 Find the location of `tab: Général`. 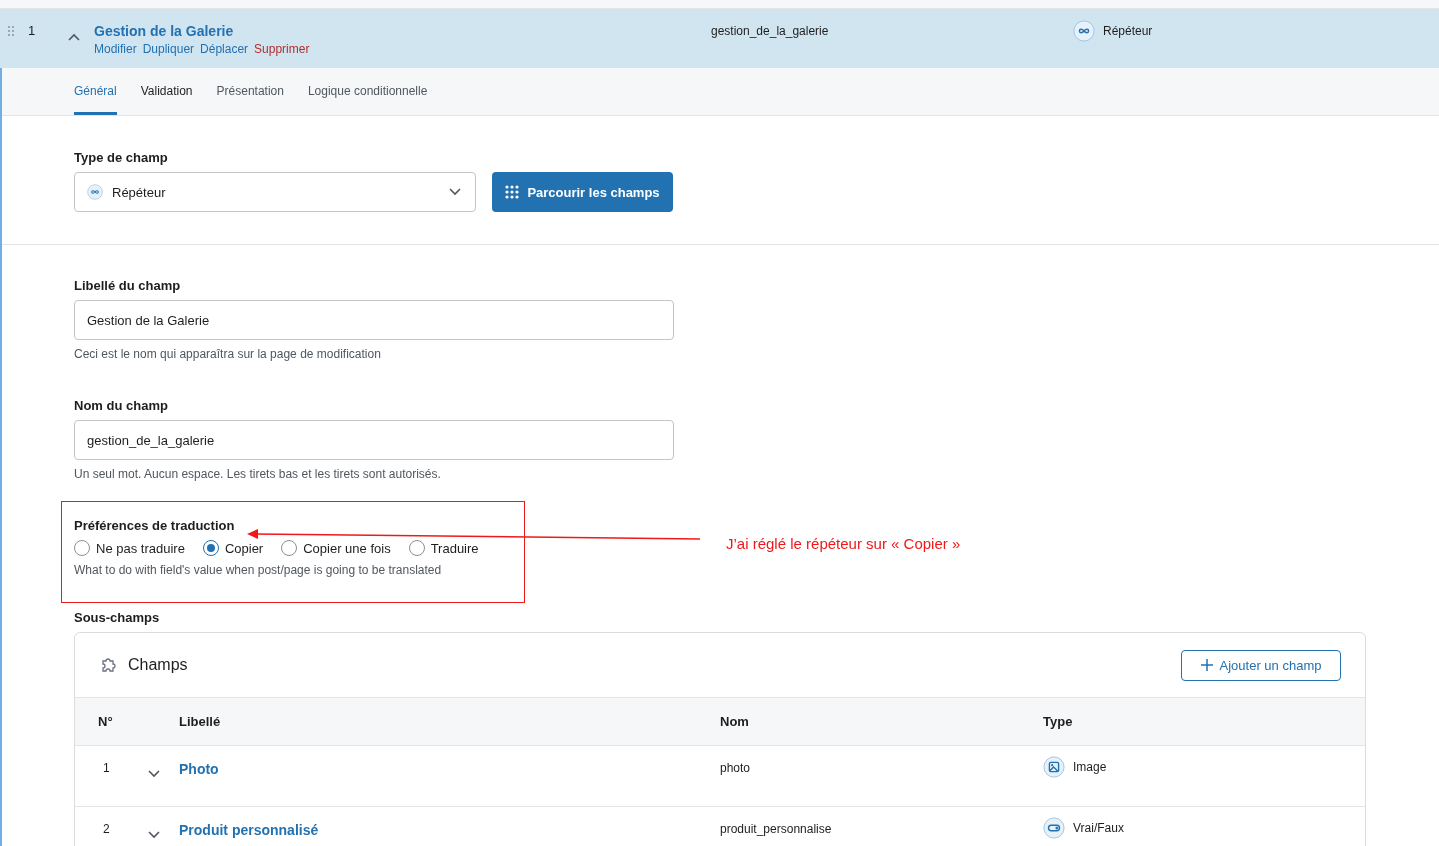

tab: Général is located at coordinates (95, 91).